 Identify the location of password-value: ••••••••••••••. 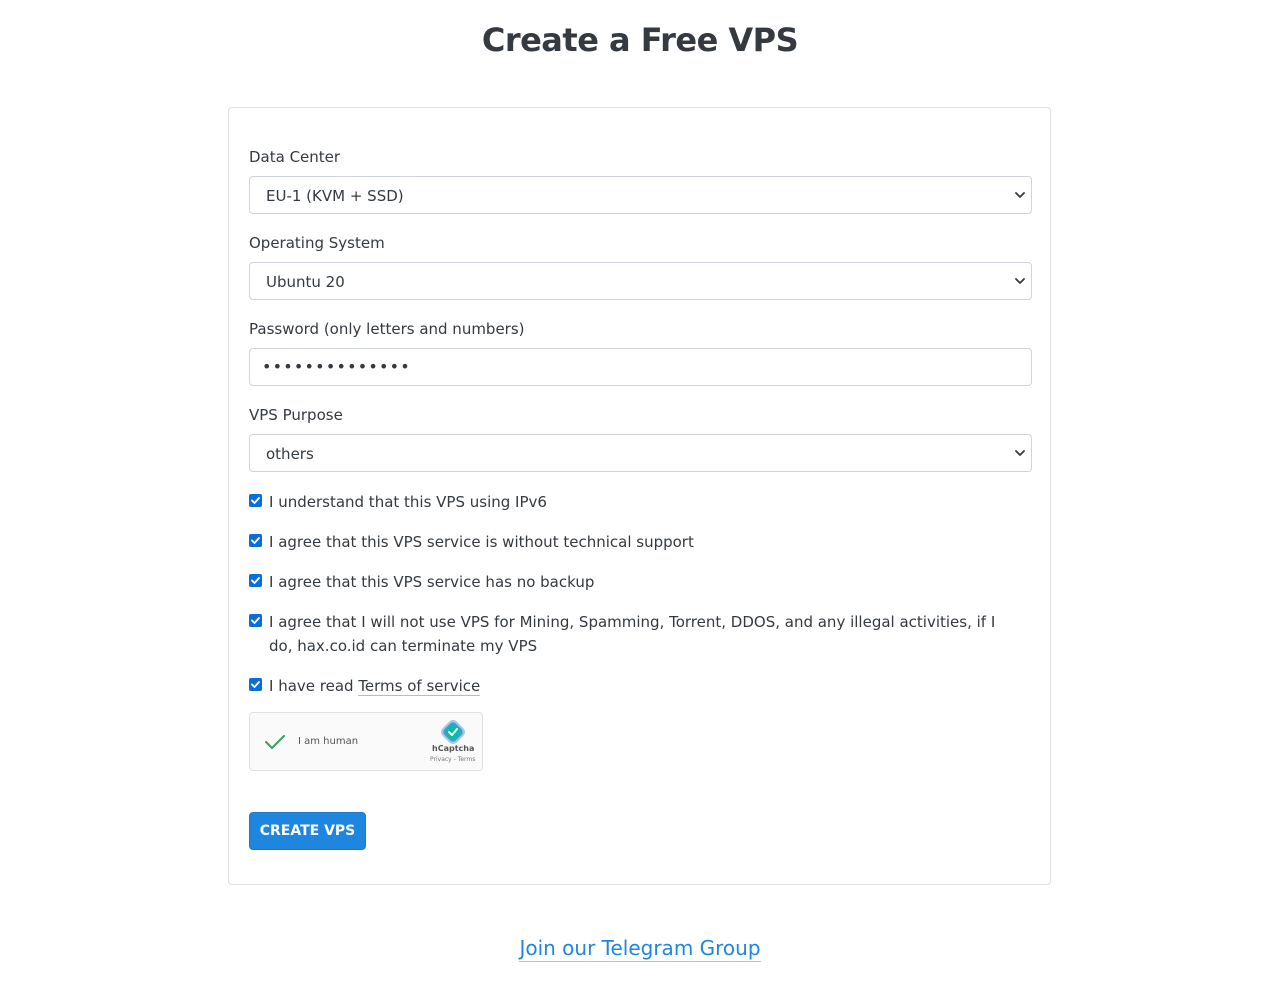
(336, 366).